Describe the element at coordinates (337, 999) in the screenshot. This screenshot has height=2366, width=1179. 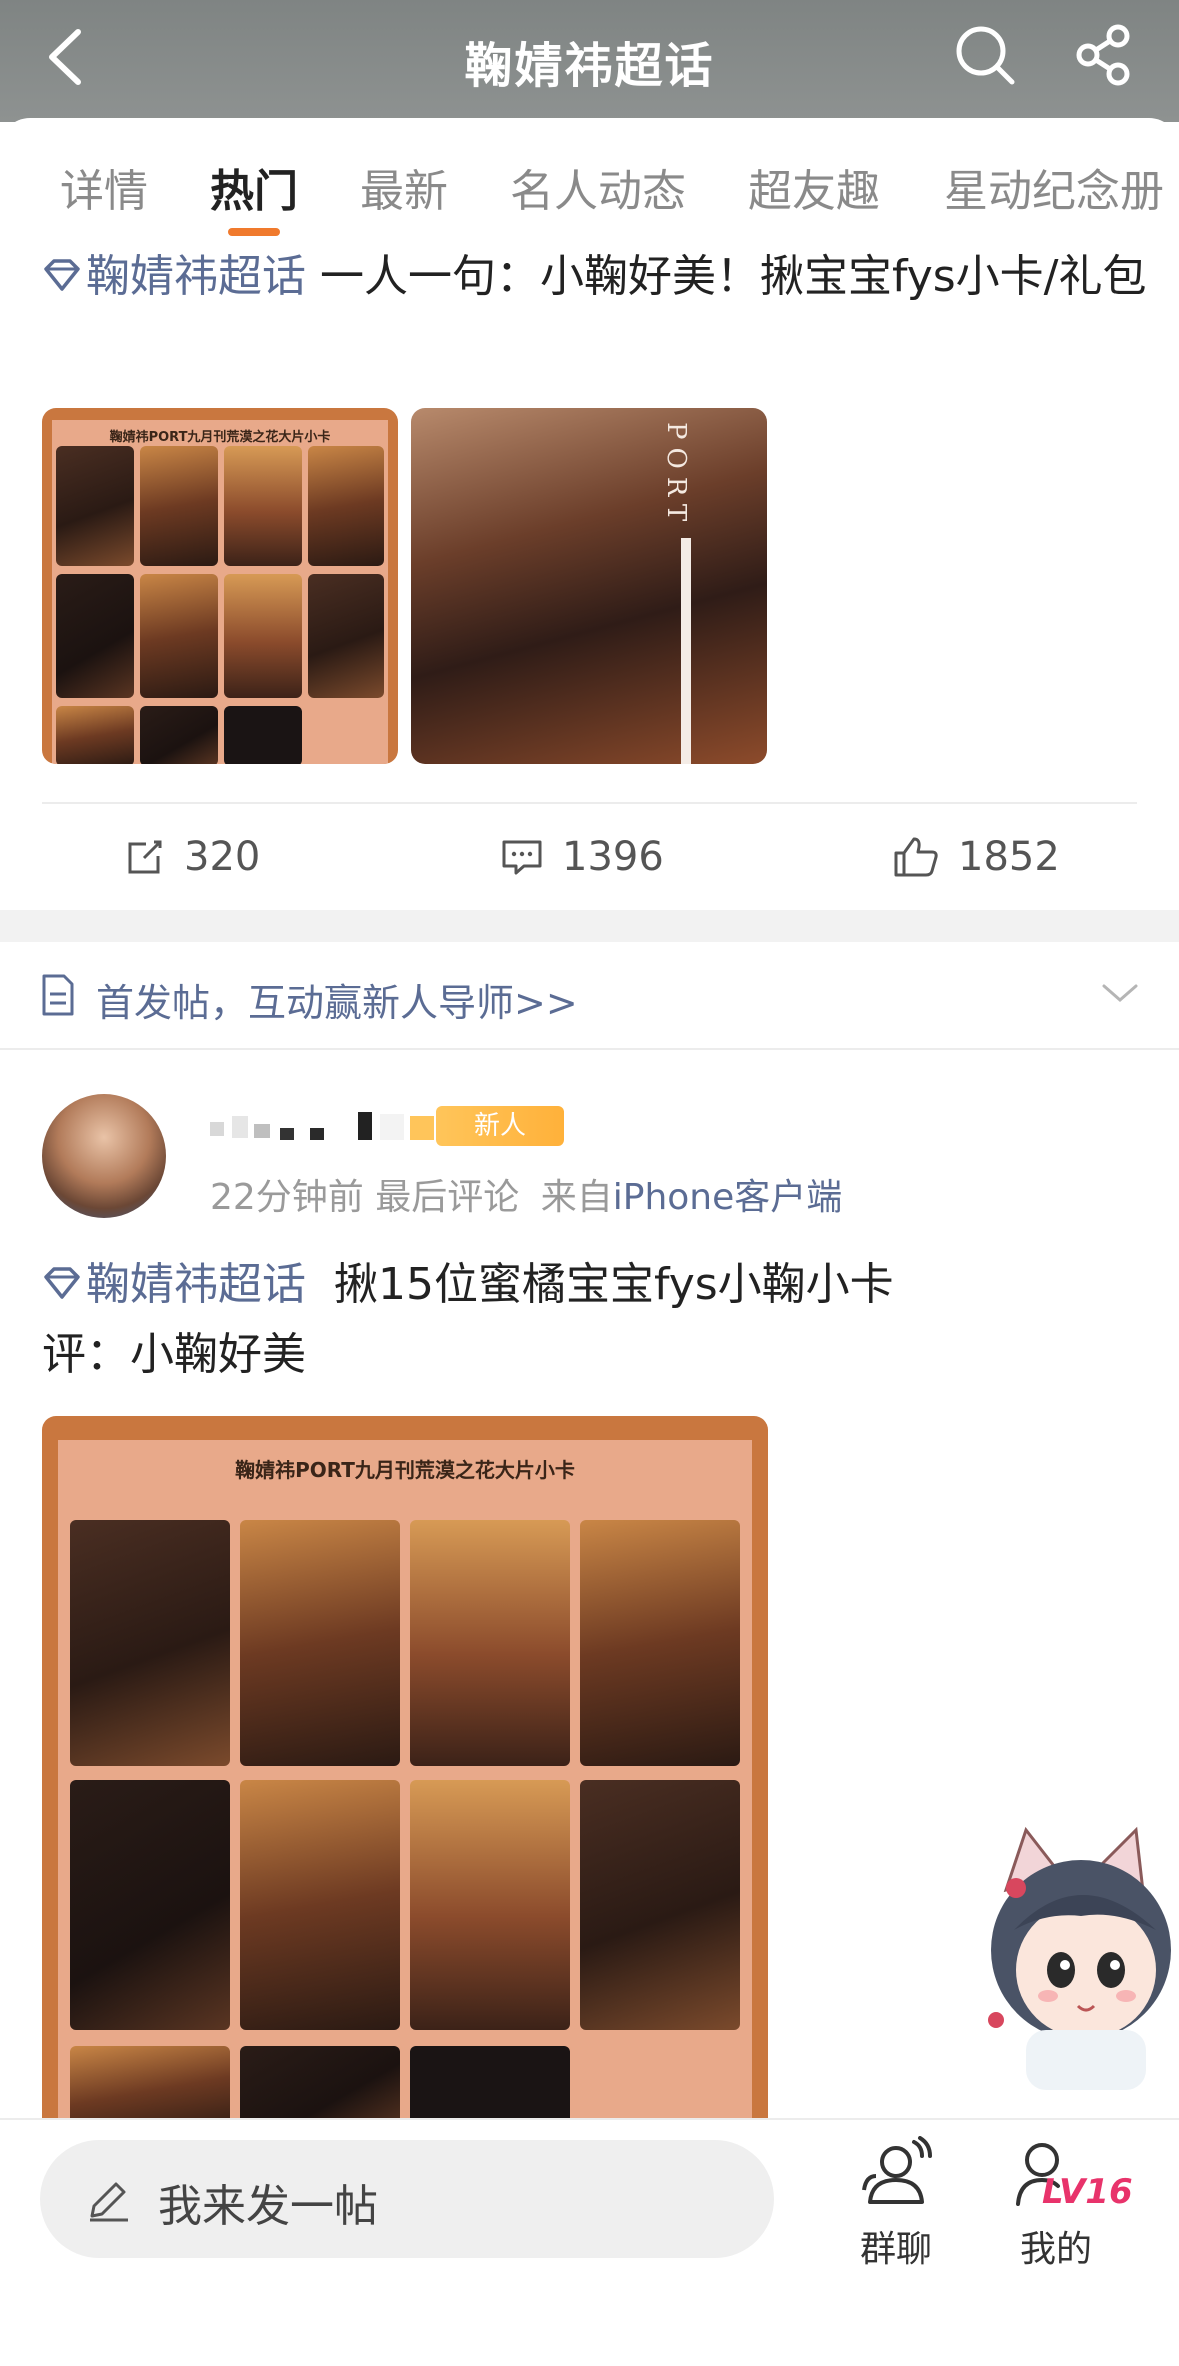
I see `notice-text: 首发帖，互动赢新人导师>>` at that location.